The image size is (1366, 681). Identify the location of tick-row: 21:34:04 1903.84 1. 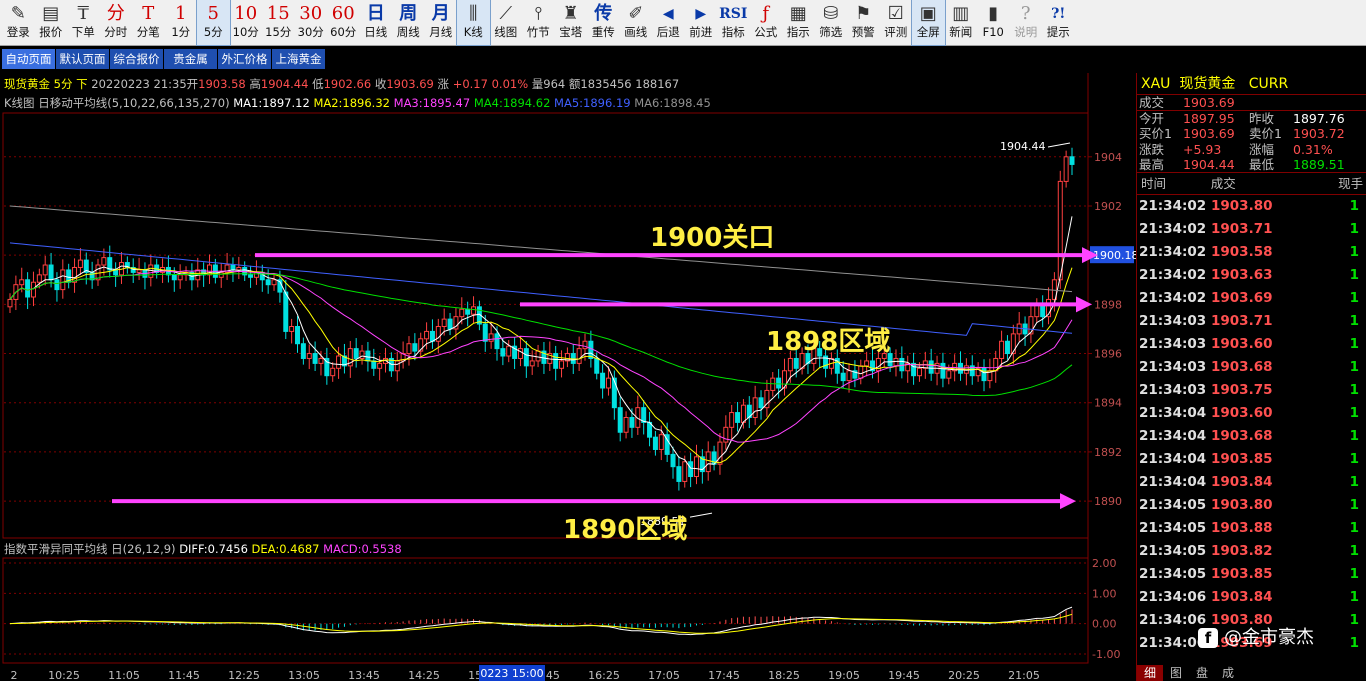
(1251, 482).